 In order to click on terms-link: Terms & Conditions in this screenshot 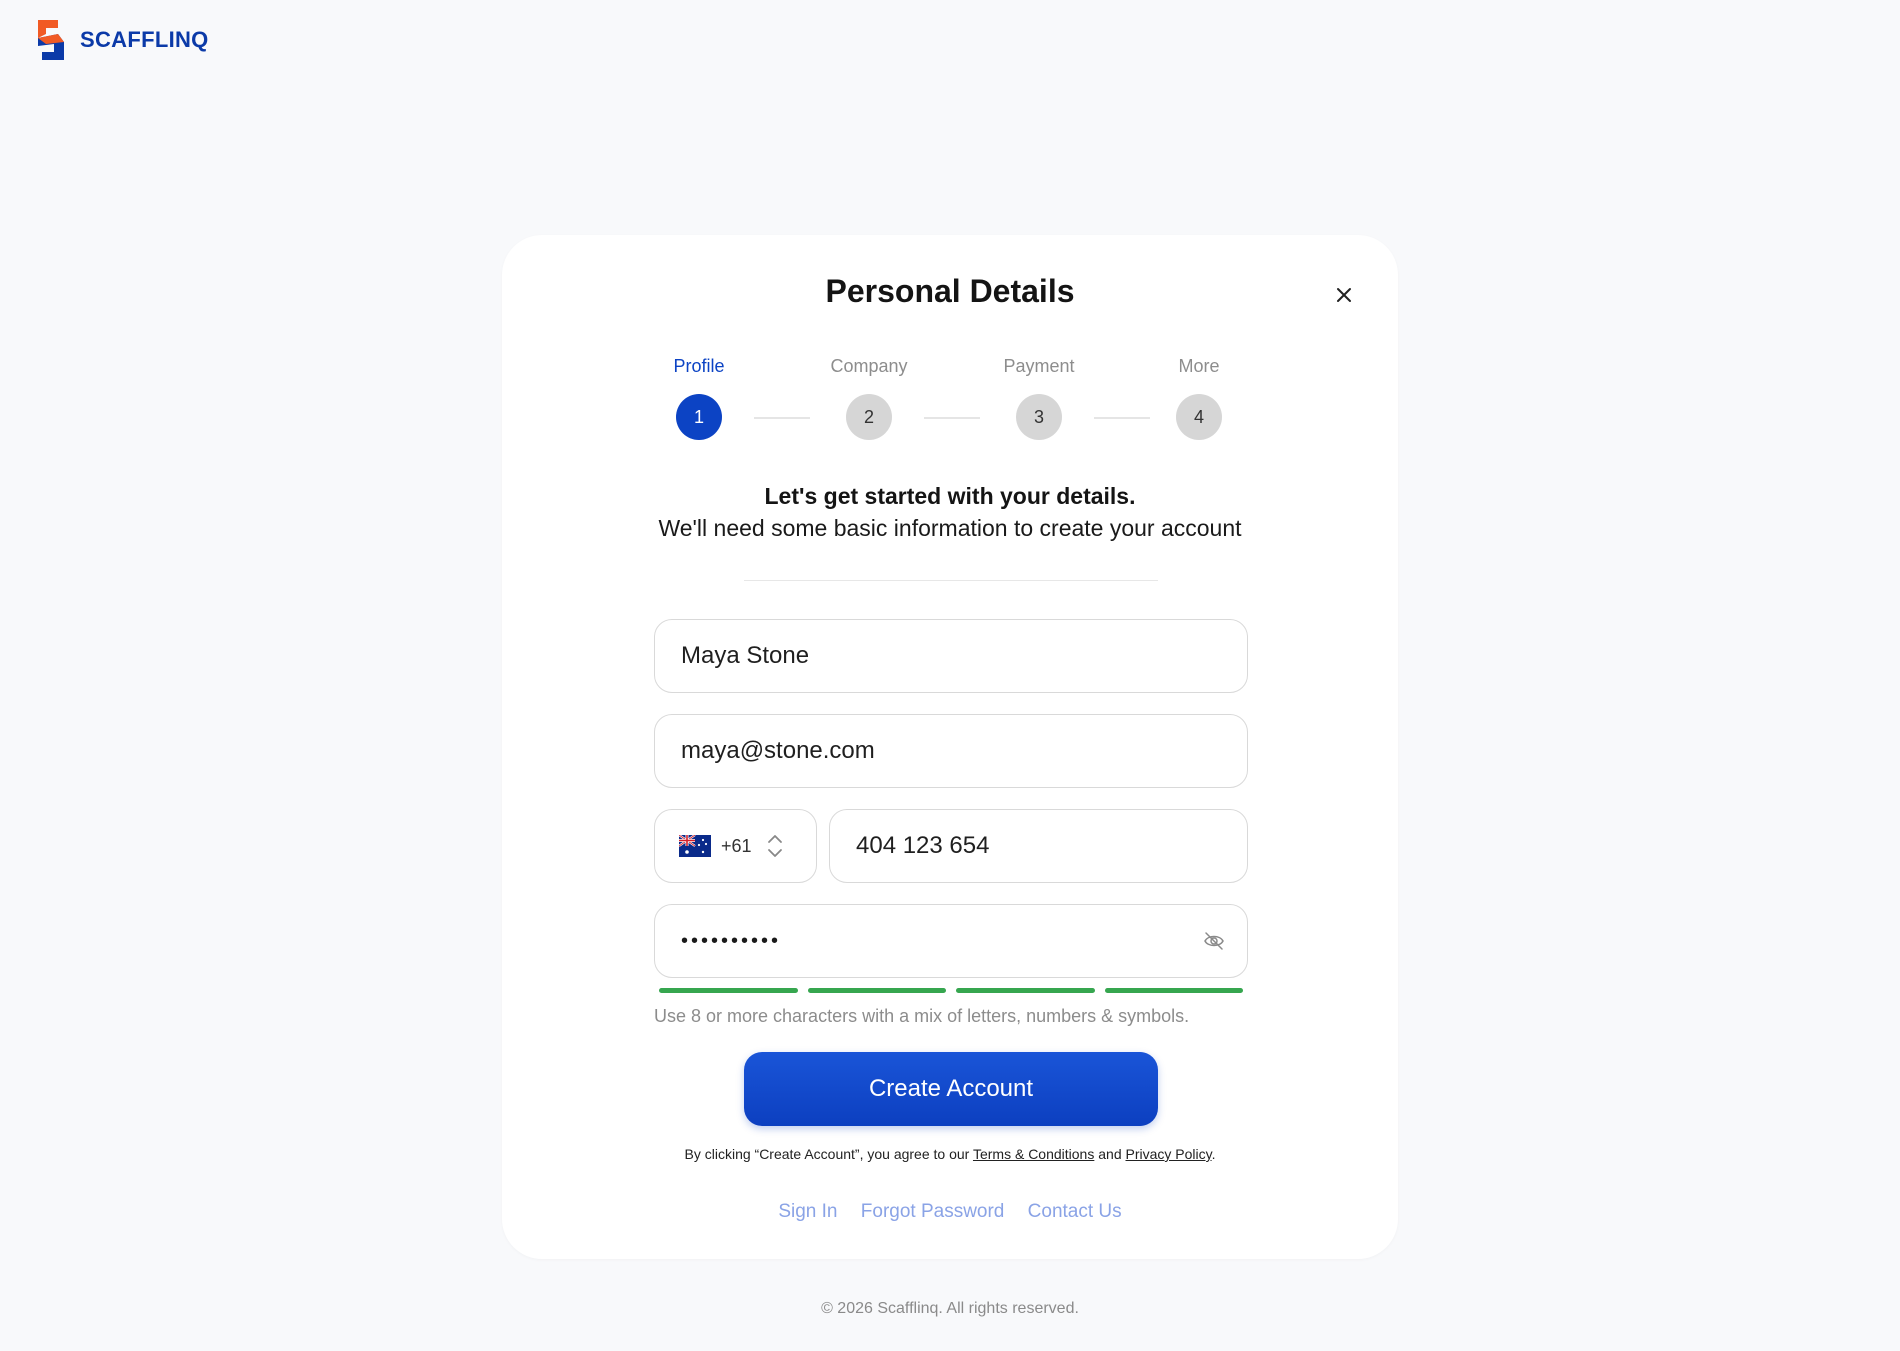, I will do `click(1033, 1154)`.